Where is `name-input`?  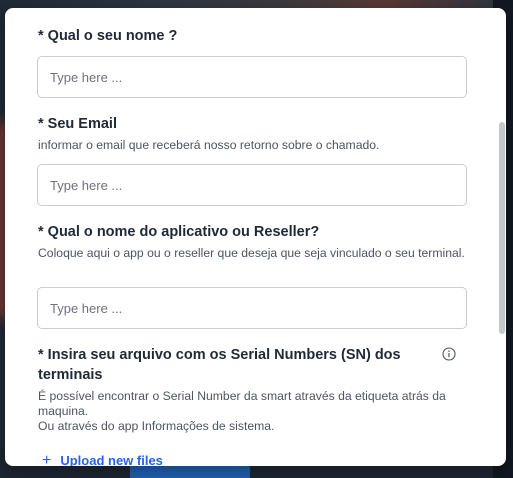
name-input is located at coordinates (252, 77).